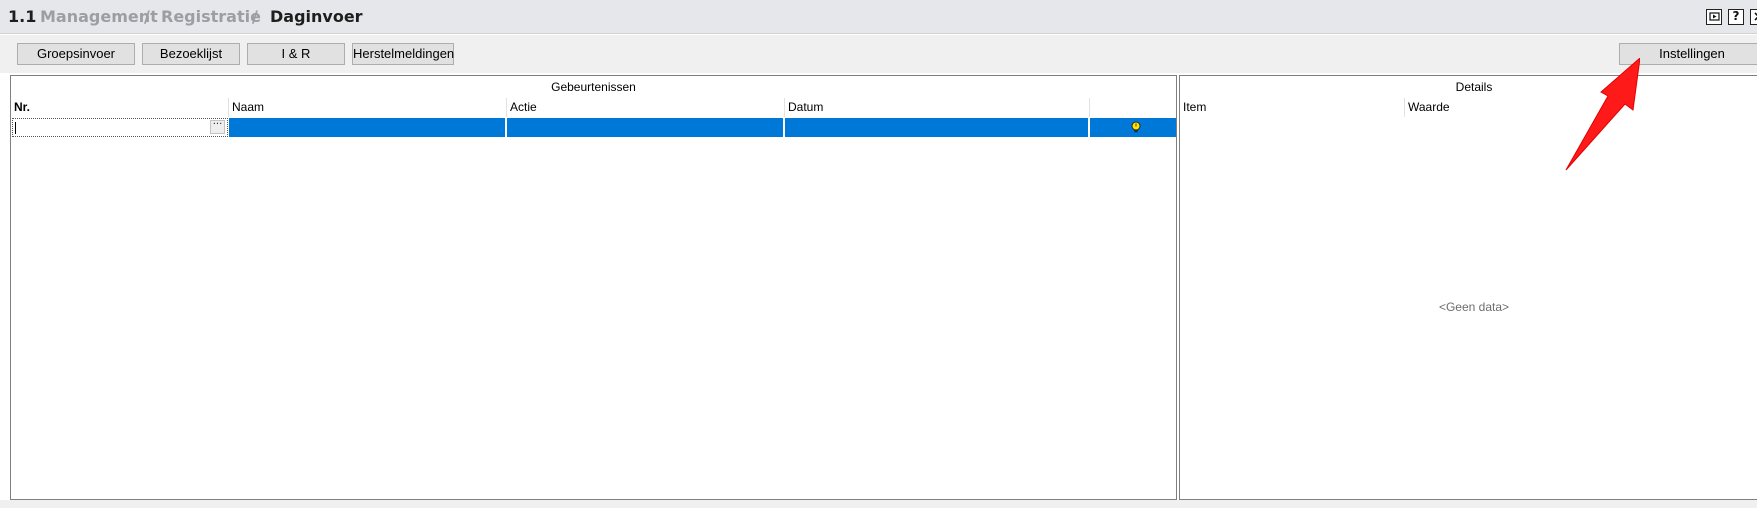 This screenshot has width=1757, height=508. I want to click on column-header-item: Item, so click(1292, 107).